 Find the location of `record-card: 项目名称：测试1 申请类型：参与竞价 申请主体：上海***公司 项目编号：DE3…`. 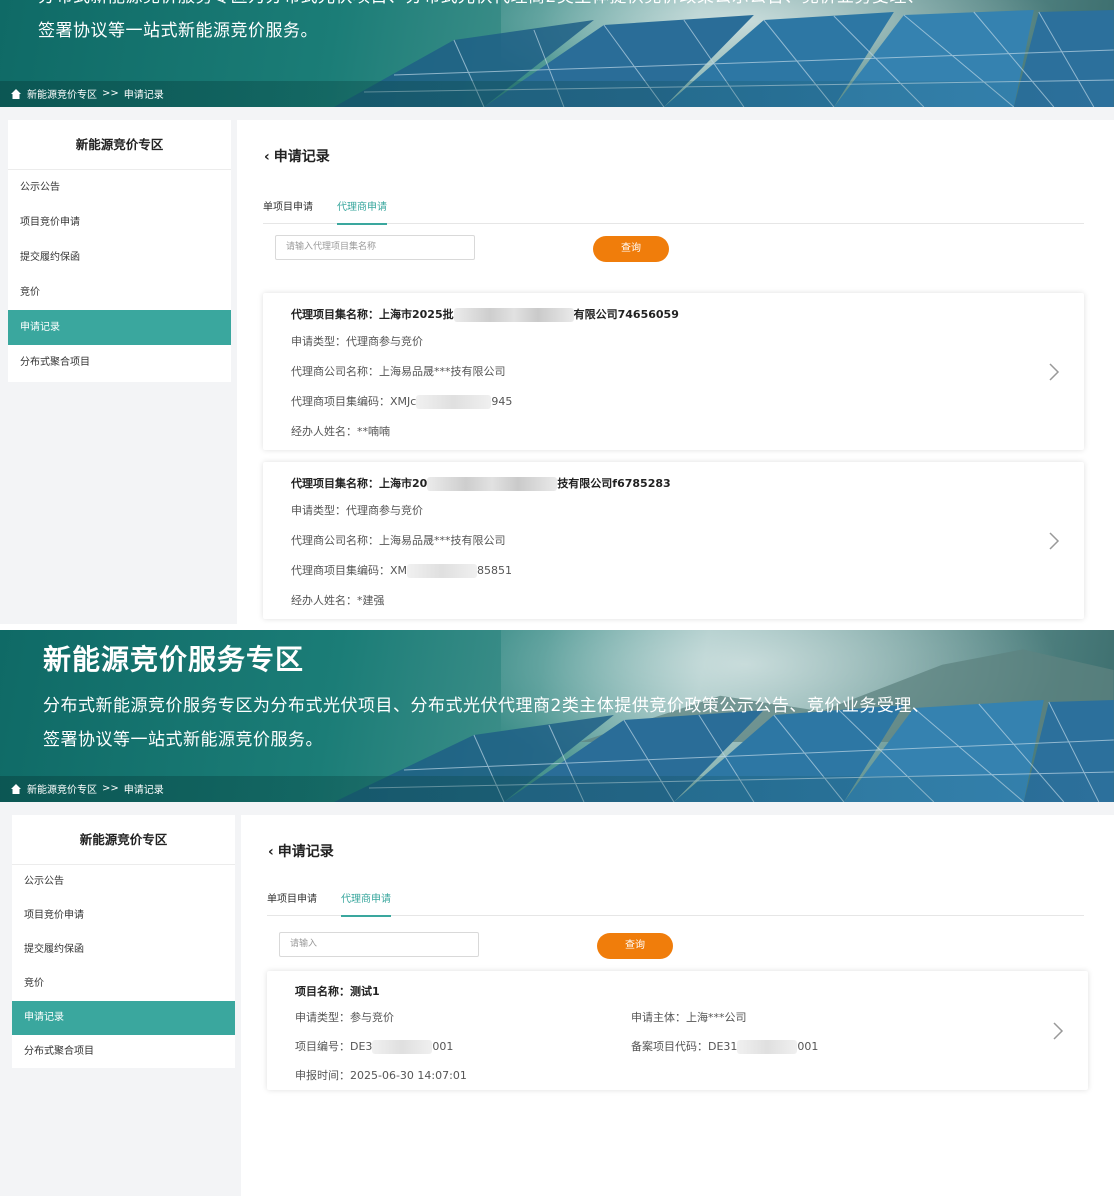

record-card: 项目名称：测试1 申请类型：参与竞价 申请主体：上海***公司 项目编号：DE3… is located at coordinates (677, 1030).